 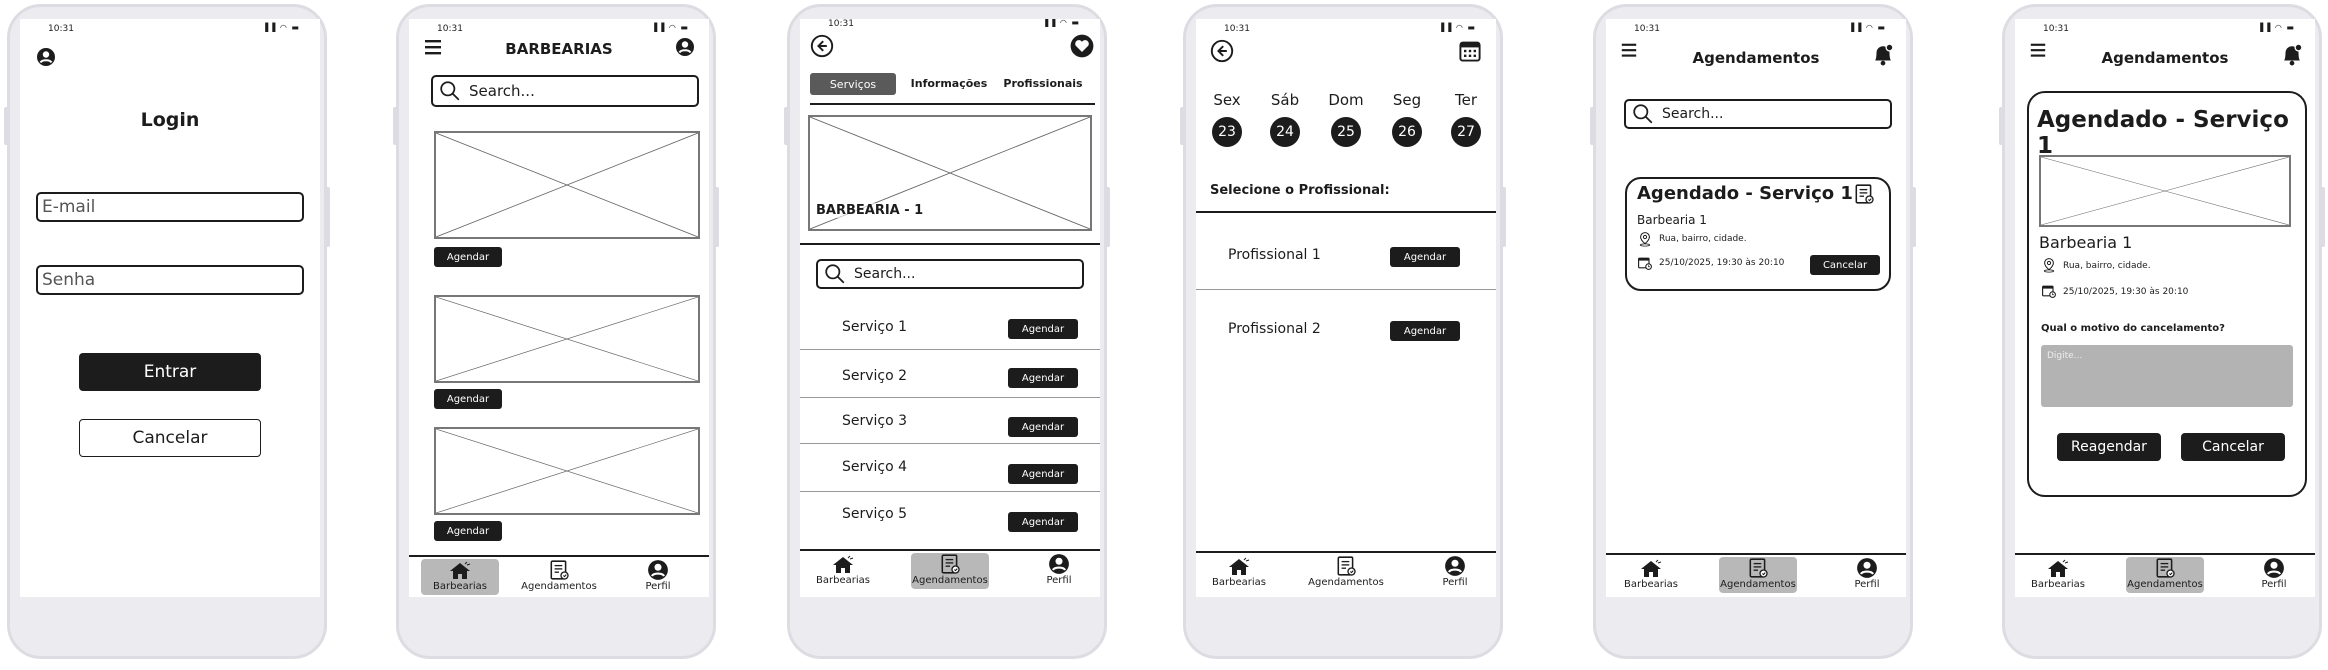 What do you see at coordinates (1867, 568) in the screenshot?
I see `profile-icon` at bounding box center [1867, 568].